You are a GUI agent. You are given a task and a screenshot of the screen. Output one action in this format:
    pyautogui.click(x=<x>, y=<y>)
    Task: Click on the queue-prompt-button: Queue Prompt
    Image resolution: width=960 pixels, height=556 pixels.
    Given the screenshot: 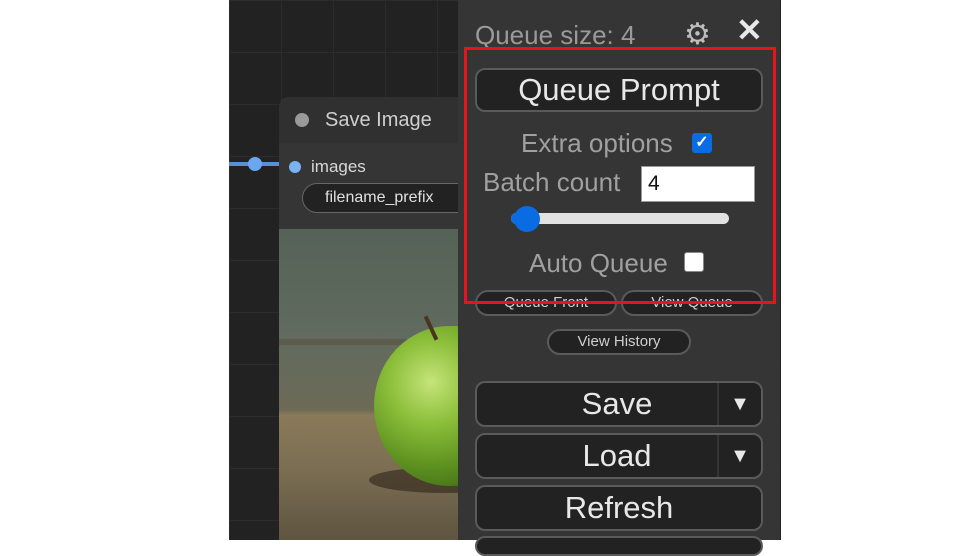 What is the action you would take?
    pyautogui.click(x=619, y=90)
    